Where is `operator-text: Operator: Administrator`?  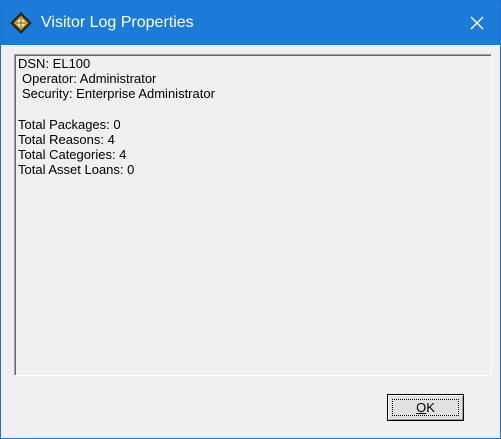
operator-text: Operator: Administrator is located at coordinates (89, 78).